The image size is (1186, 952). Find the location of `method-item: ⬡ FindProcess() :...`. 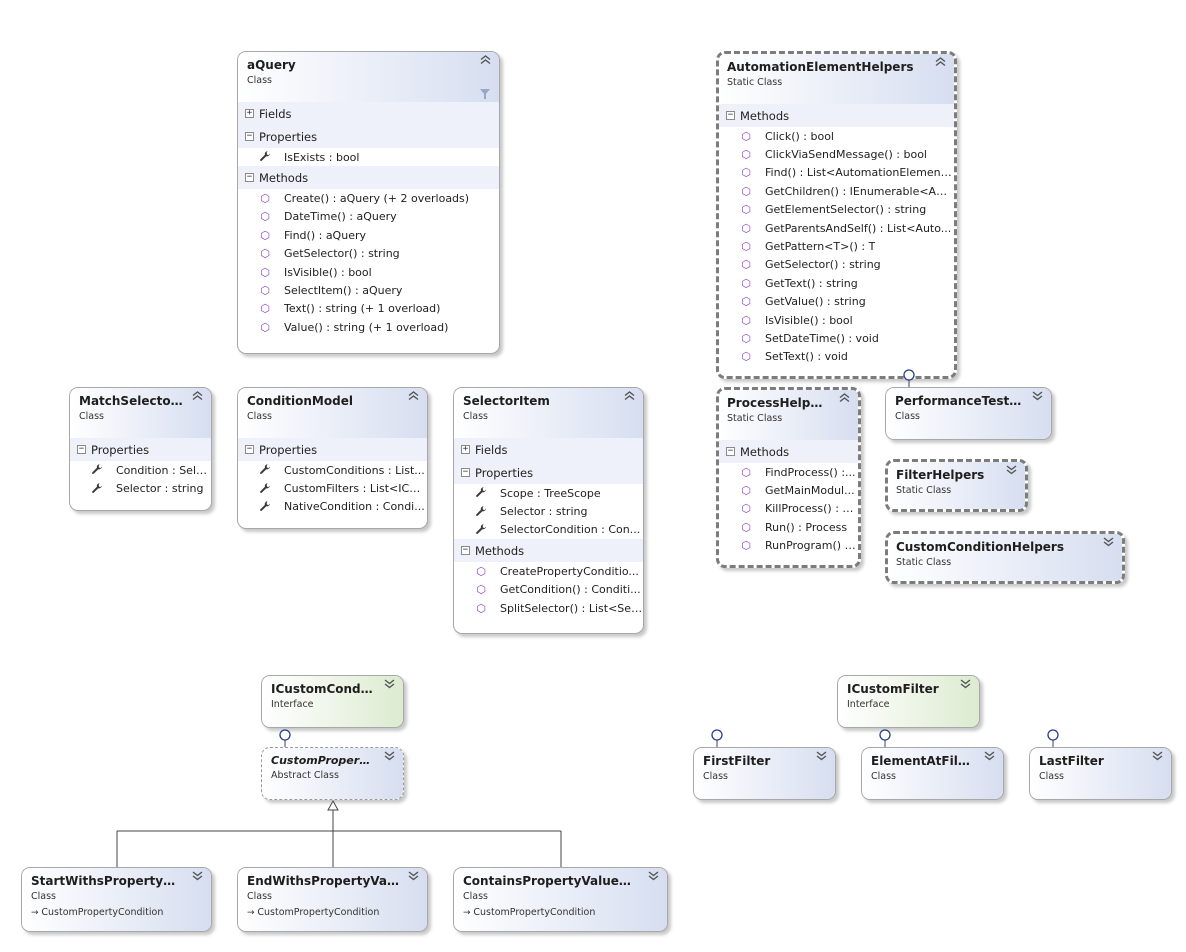

method-item: ⬡ FindProcess() :... is located at coordinates (788, 472).